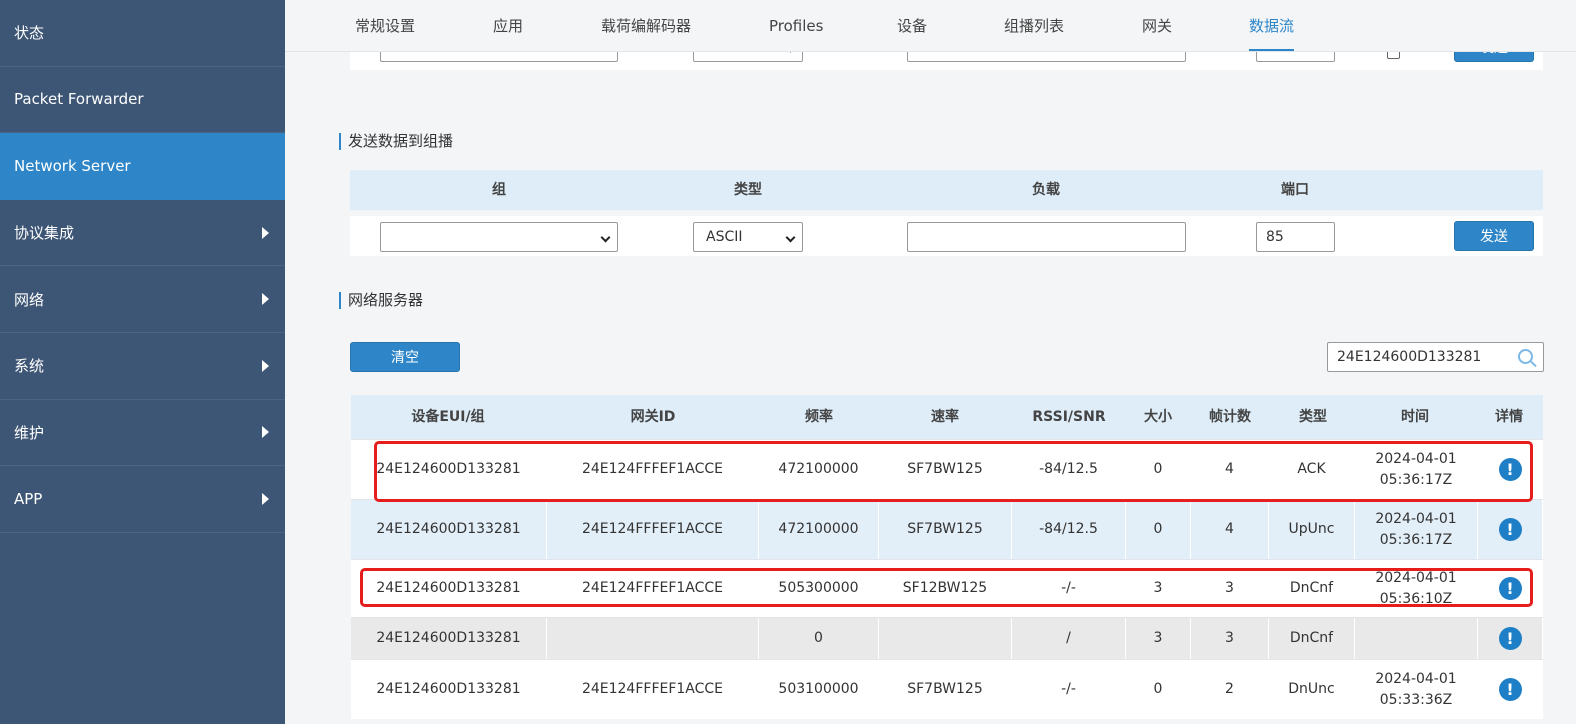  I want to click on cell-rssi: -/-, so click(1069, 689).